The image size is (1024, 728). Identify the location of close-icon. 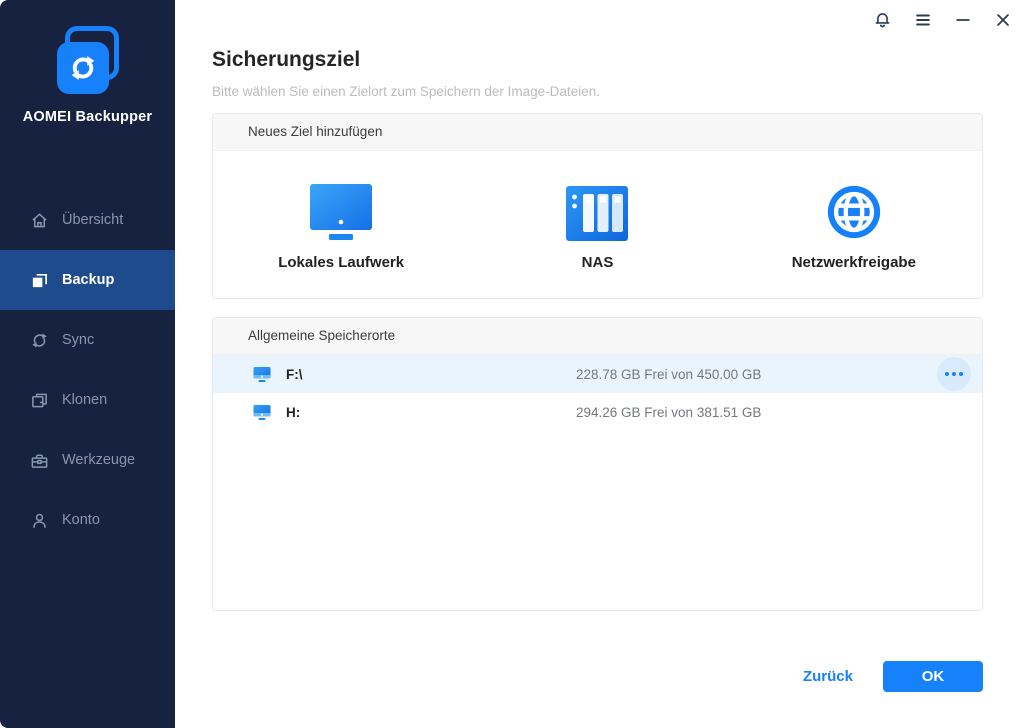
(1002, 19).